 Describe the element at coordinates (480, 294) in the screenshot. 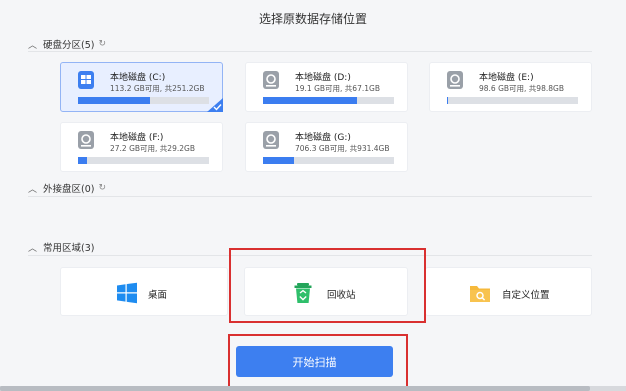

I see `custom-folder-icon` at that location.